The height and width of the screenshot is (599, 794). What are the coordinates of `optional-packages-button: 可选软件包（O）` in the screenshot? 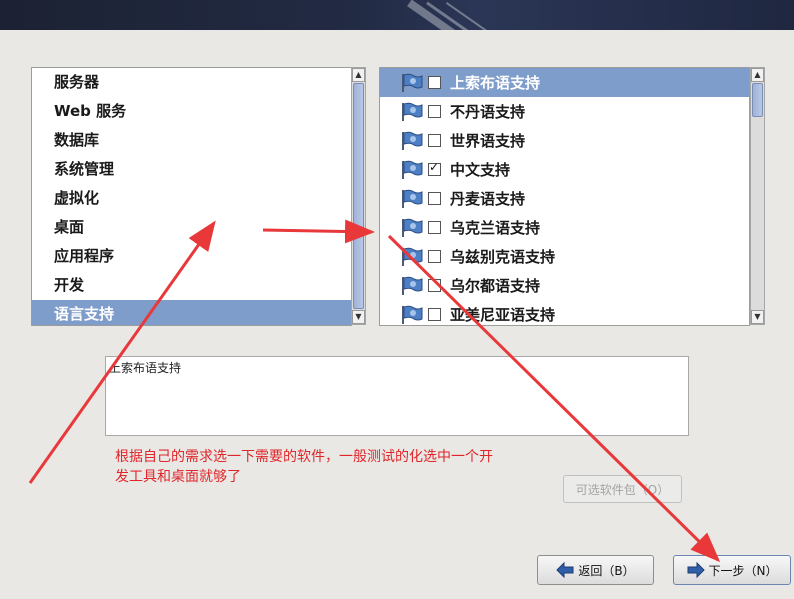 It's located at (622, 489).